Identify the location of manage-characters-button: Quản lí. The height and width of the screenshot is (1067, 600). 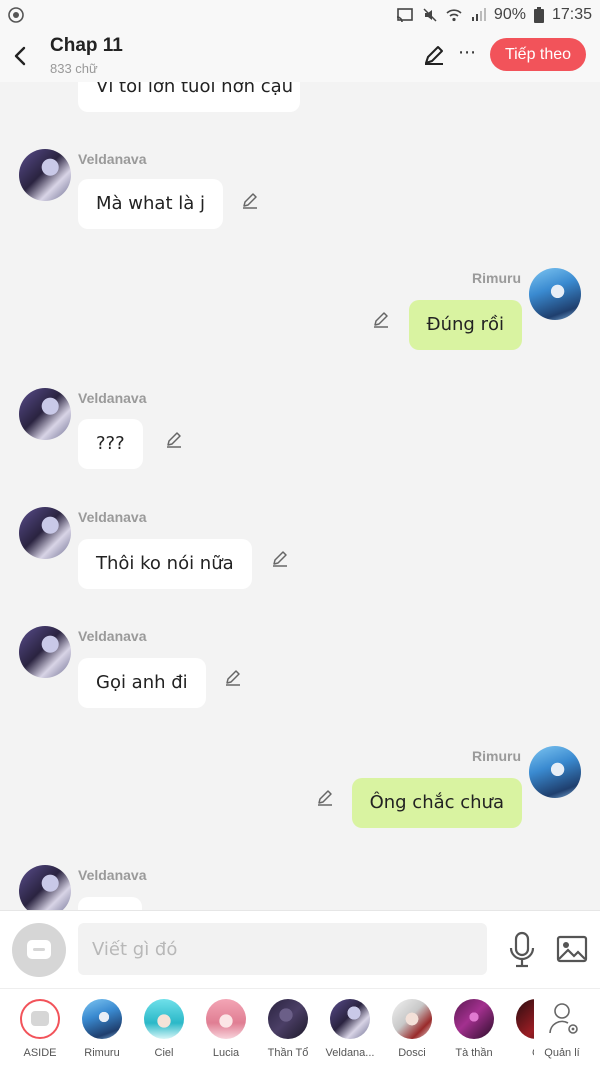
(564, 1031).